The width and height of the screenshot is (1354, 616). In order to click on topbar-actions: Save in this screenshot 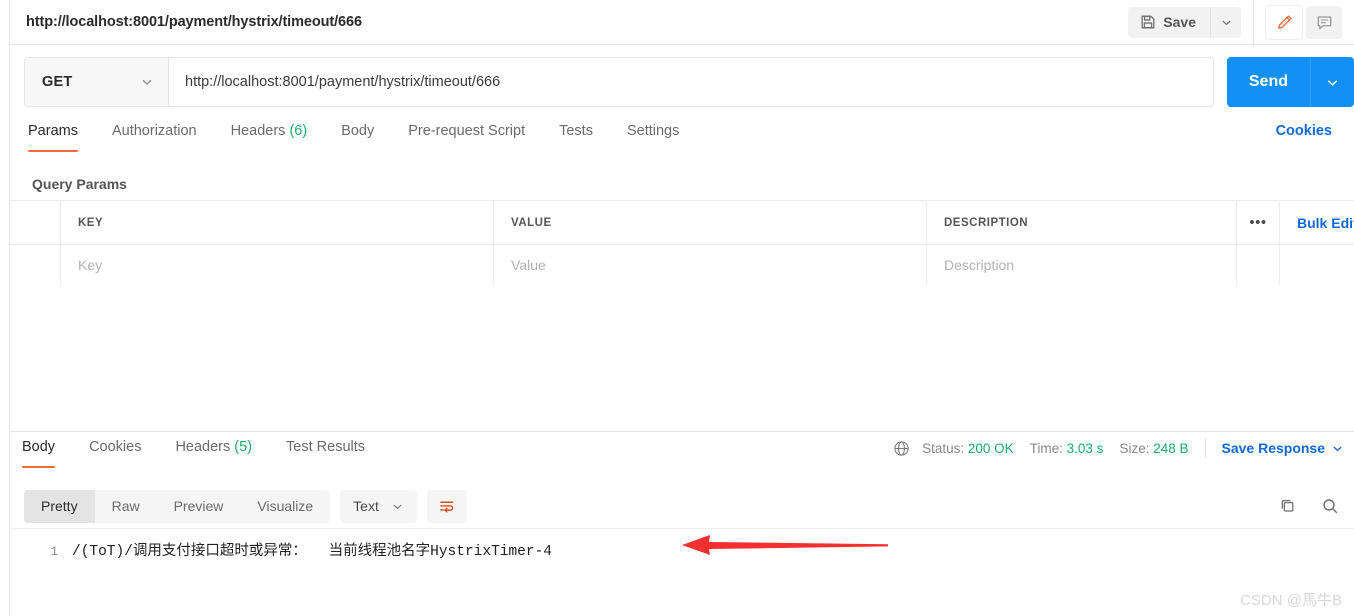, I will do `click(1241, 22)`.